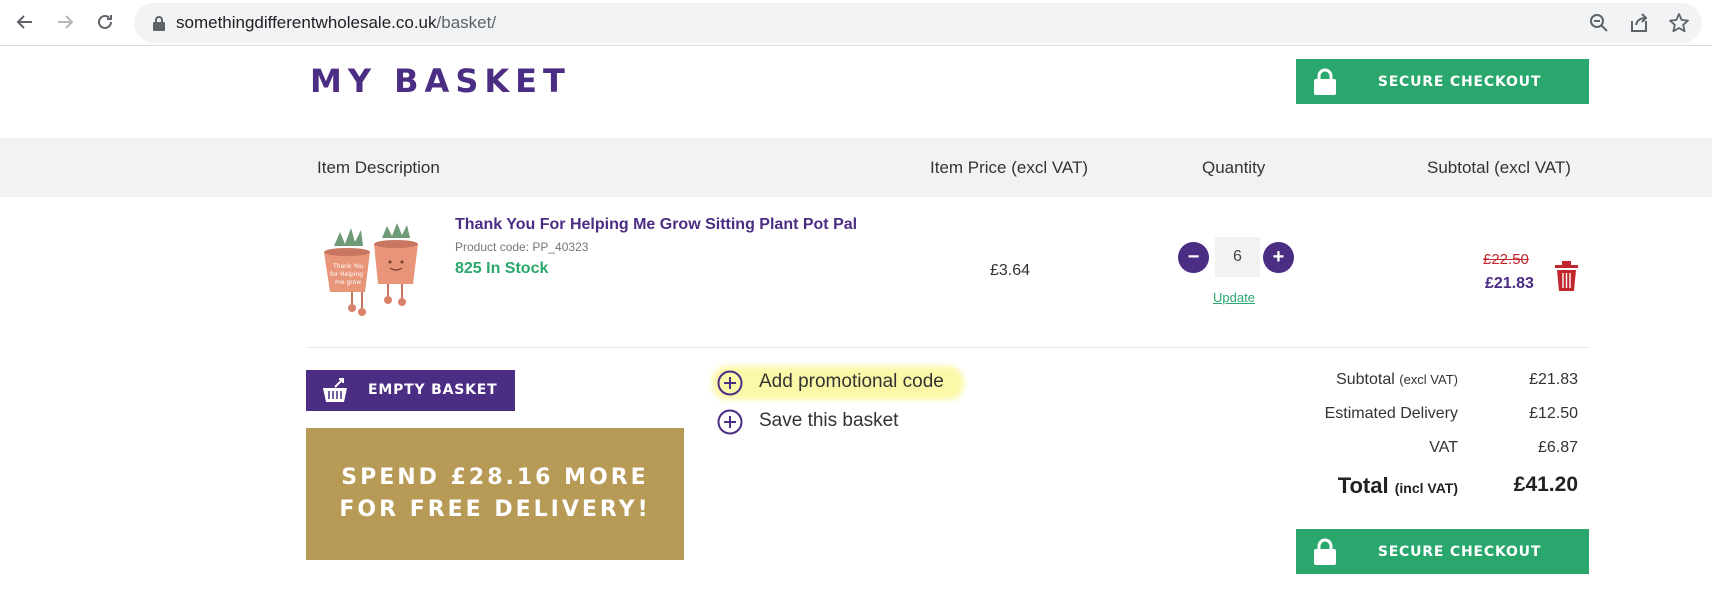 The width and height of the screenshot is (1712, 605). I want to click on forward-button, so click(65, 22).